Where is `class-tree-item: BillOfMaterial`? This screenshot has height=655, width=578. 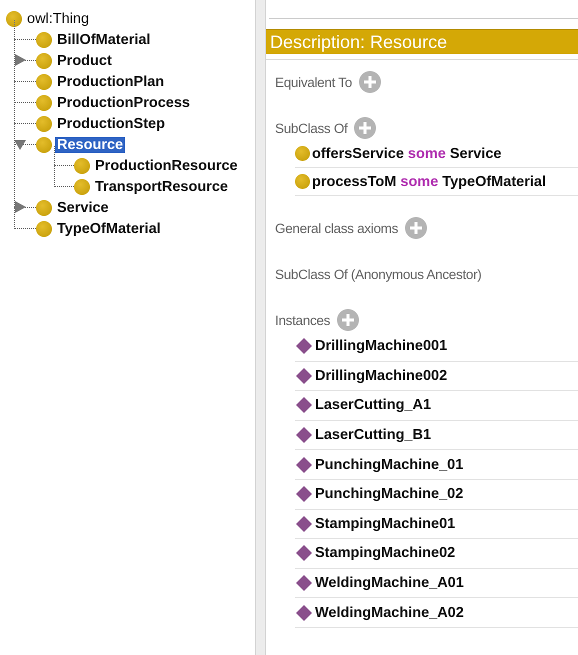 class-tree-item: BillOfMaterial is located at coordinates (103, 40).